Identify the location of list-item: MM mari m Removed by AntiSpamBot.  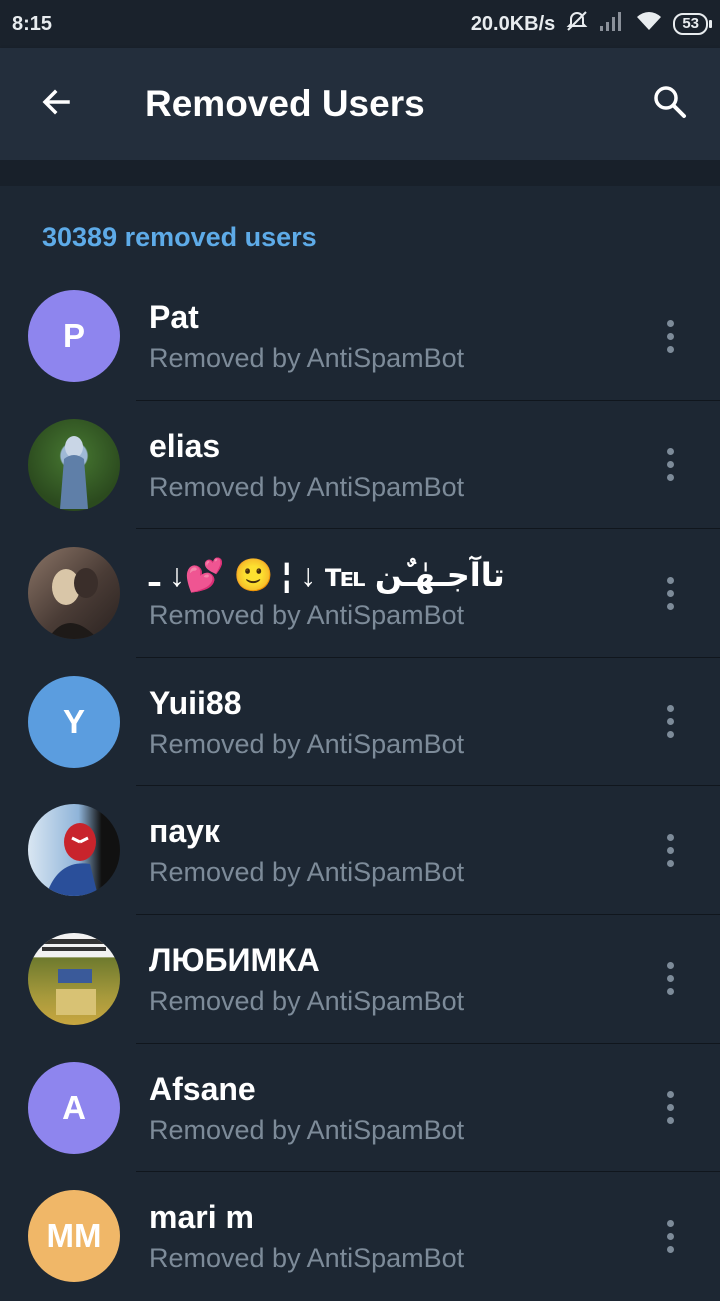
(360, 1236).